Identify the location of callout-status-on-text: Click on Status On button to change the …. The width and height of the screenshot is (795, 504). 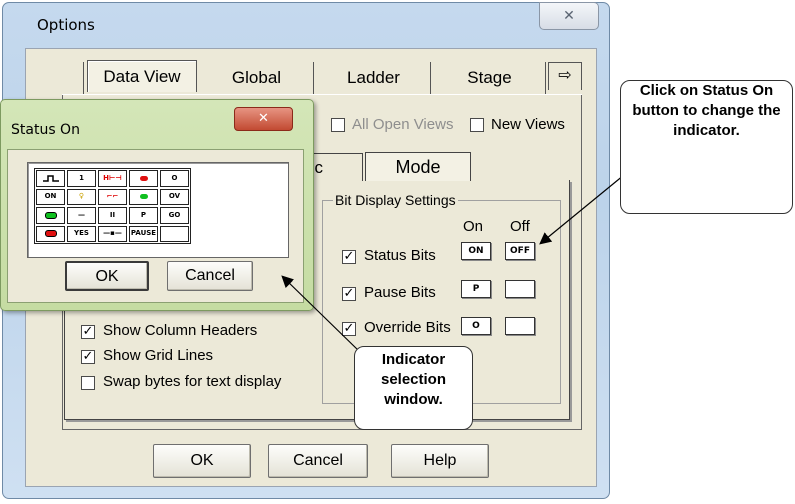
(706, 110).